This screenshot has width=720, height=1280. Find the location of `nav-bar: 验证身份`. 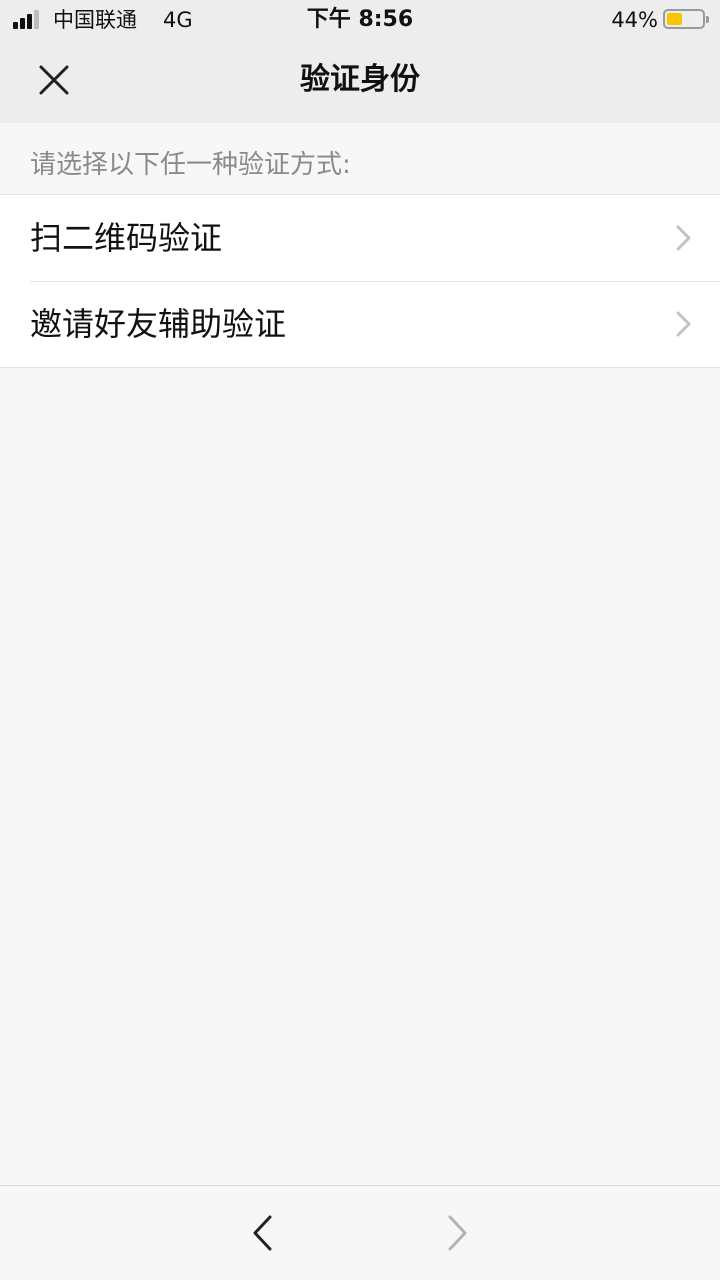

nav-bar: 验证身份 is located at coordinates (360, 81).